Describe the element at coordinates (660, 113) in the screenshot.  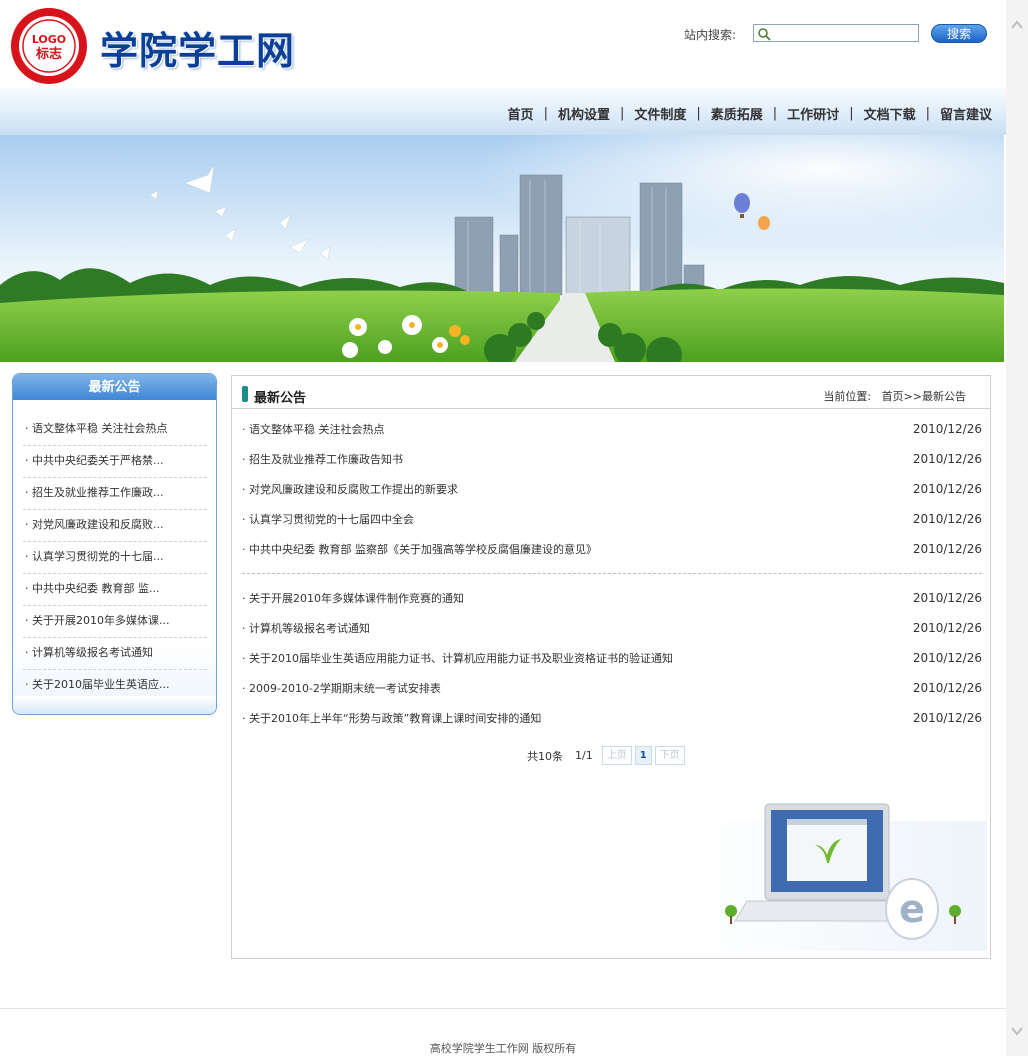
I see `nav-item-policies: 文件制度` at that location.